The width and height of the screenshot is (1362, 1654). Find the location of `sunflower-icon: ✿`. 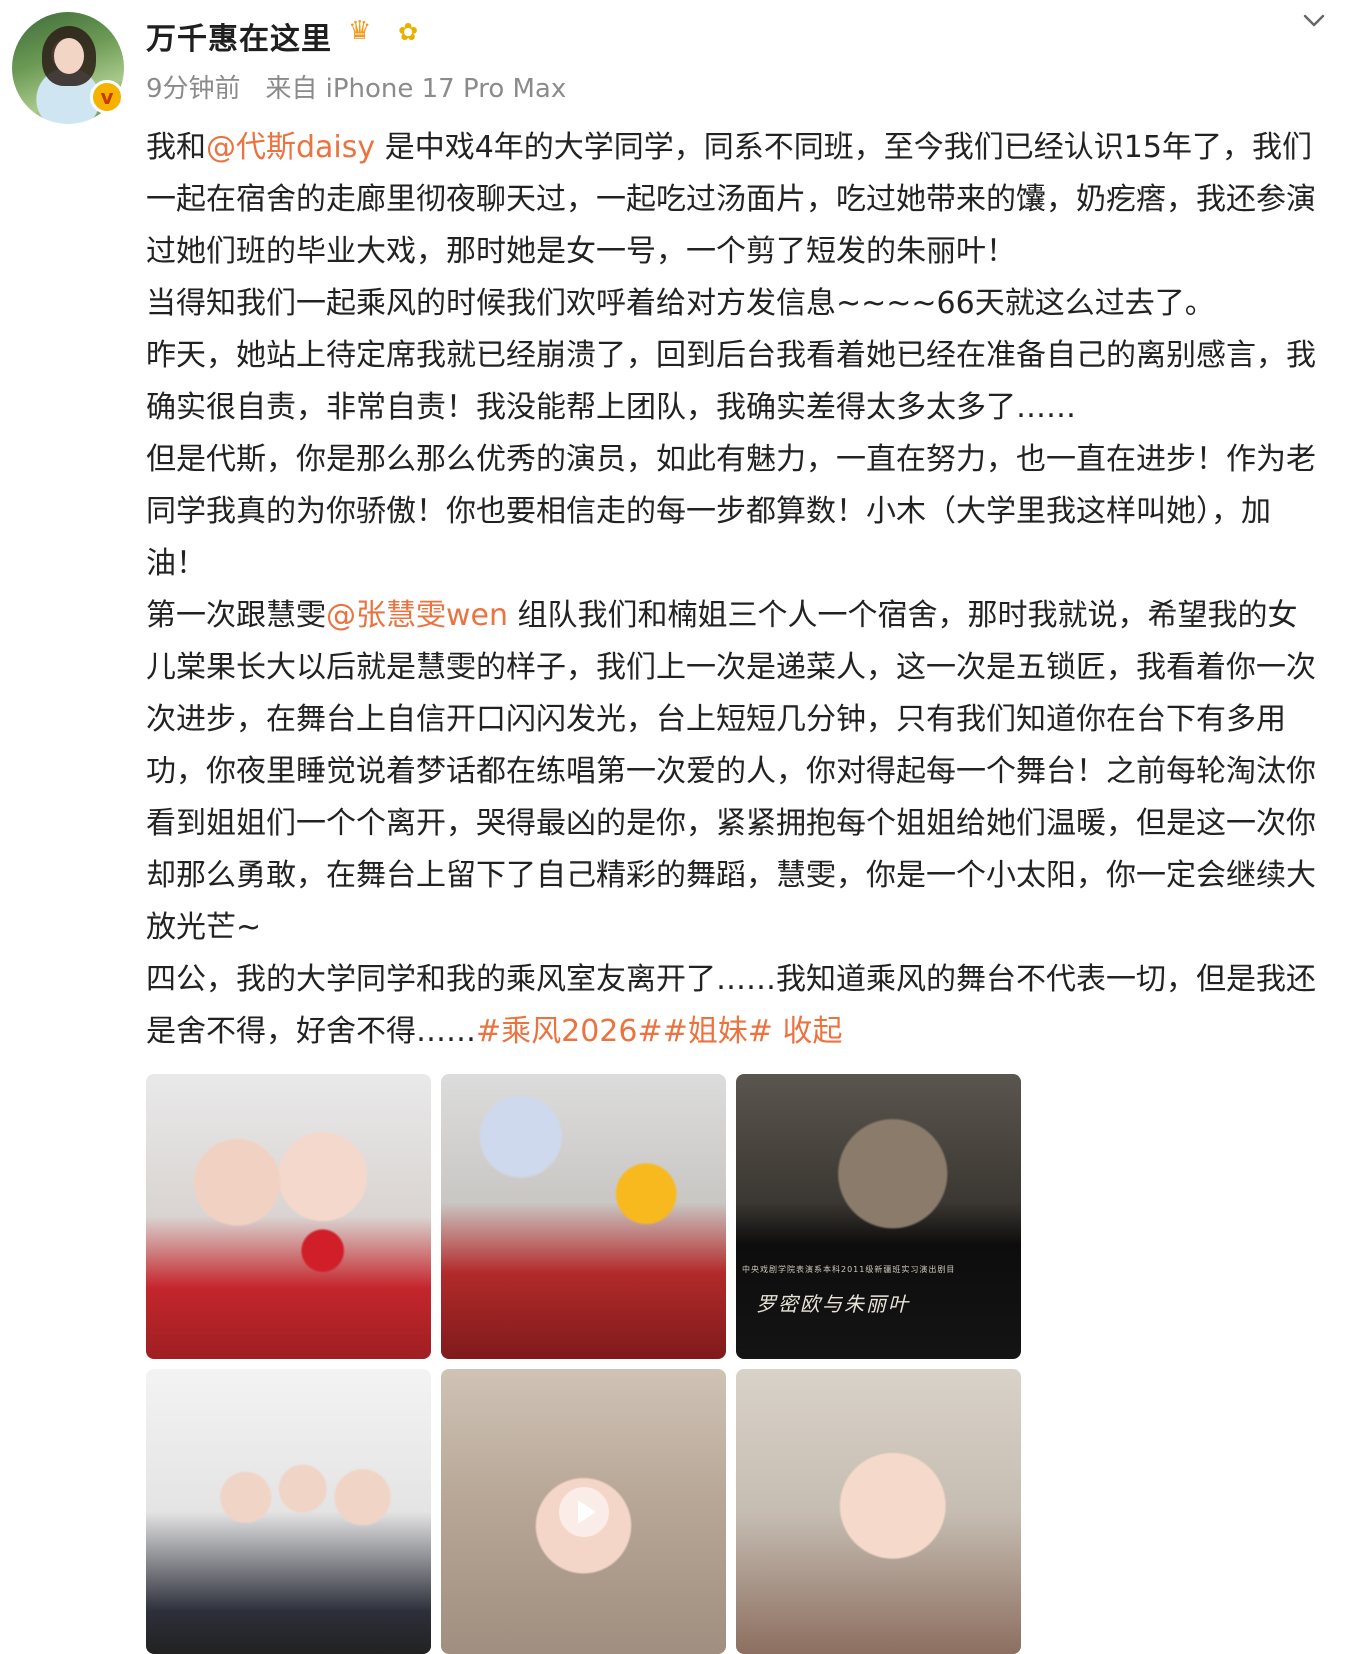

sunflower-icon: ✿ is located at coordinates (408, 32).